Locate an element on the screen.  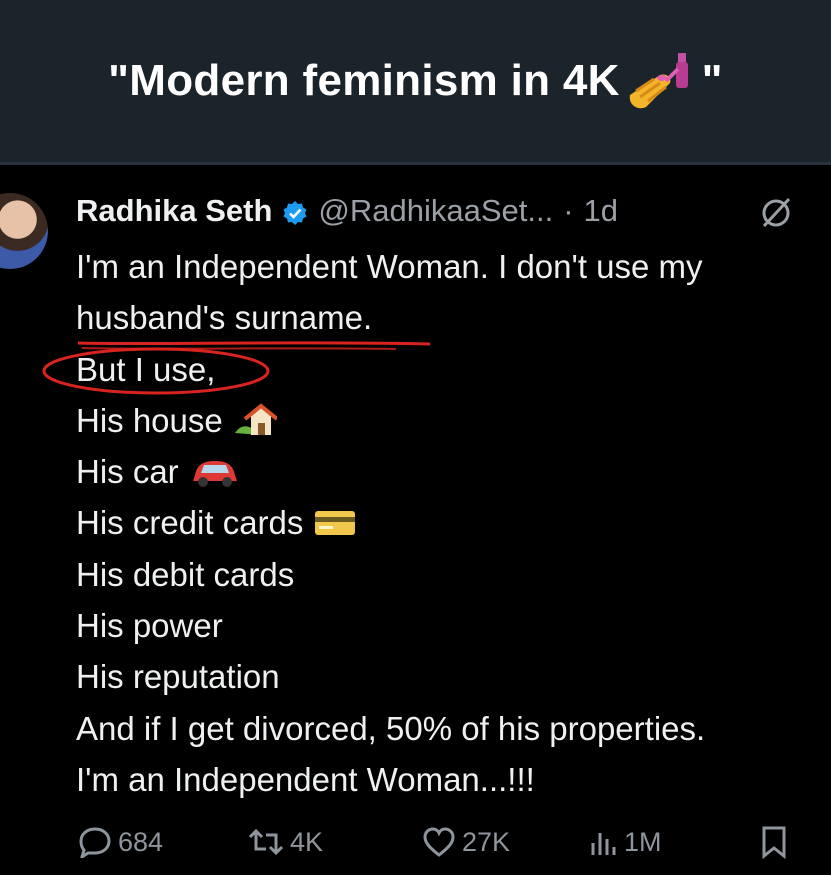
tweet-line: His house is located at coordinates (451, 420).